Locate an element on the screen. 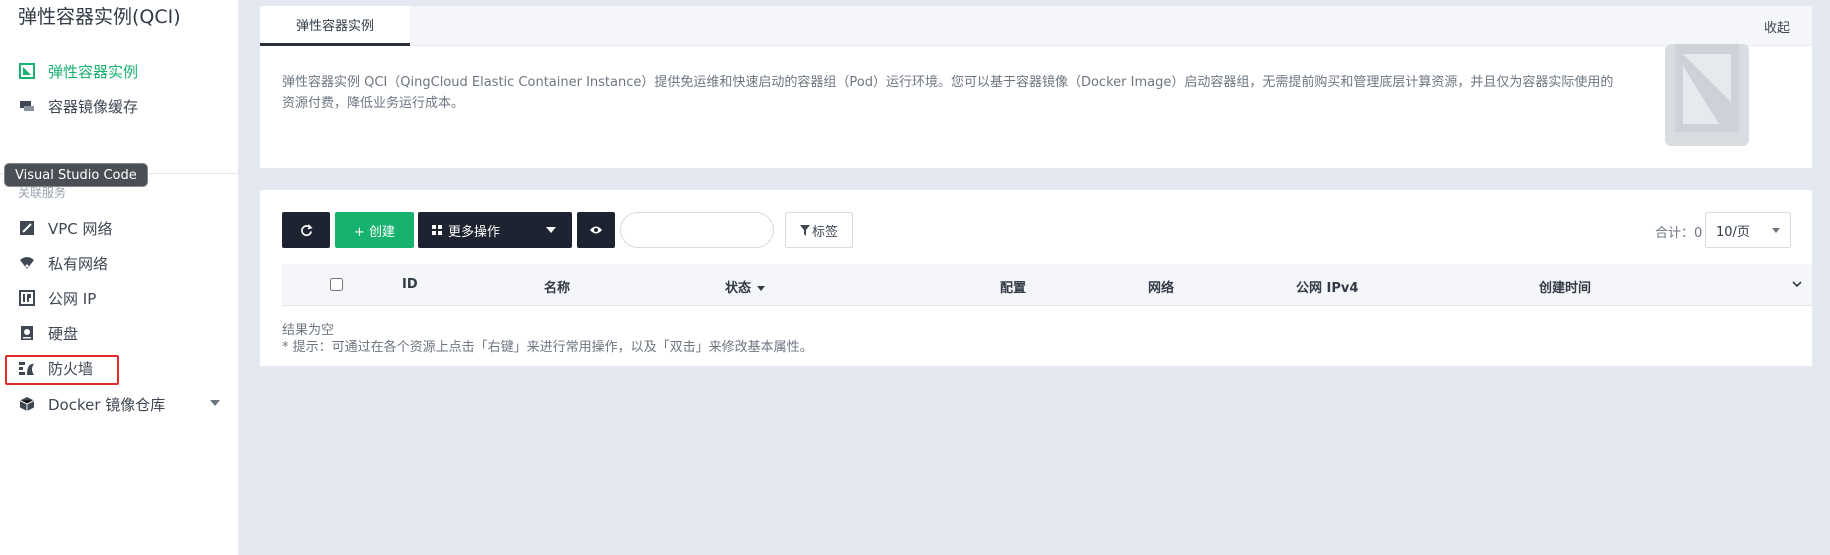 The height and width of the screenshot is (555, 1830). more-actions-label: 更多操作 is located at coordinates (474, 232).